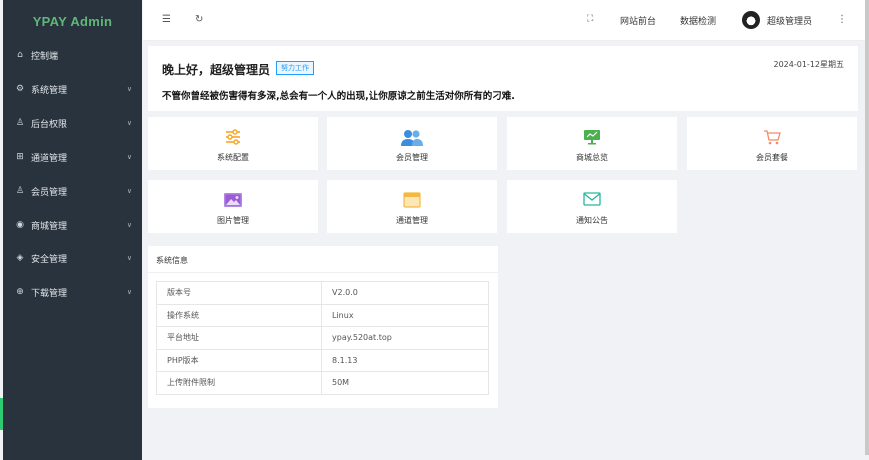 Image resolution: width=869 pixels, height=460 pixels. Describe the element at coordinates (592, 200) in the screenshot. I see `mail-icon` at that location.